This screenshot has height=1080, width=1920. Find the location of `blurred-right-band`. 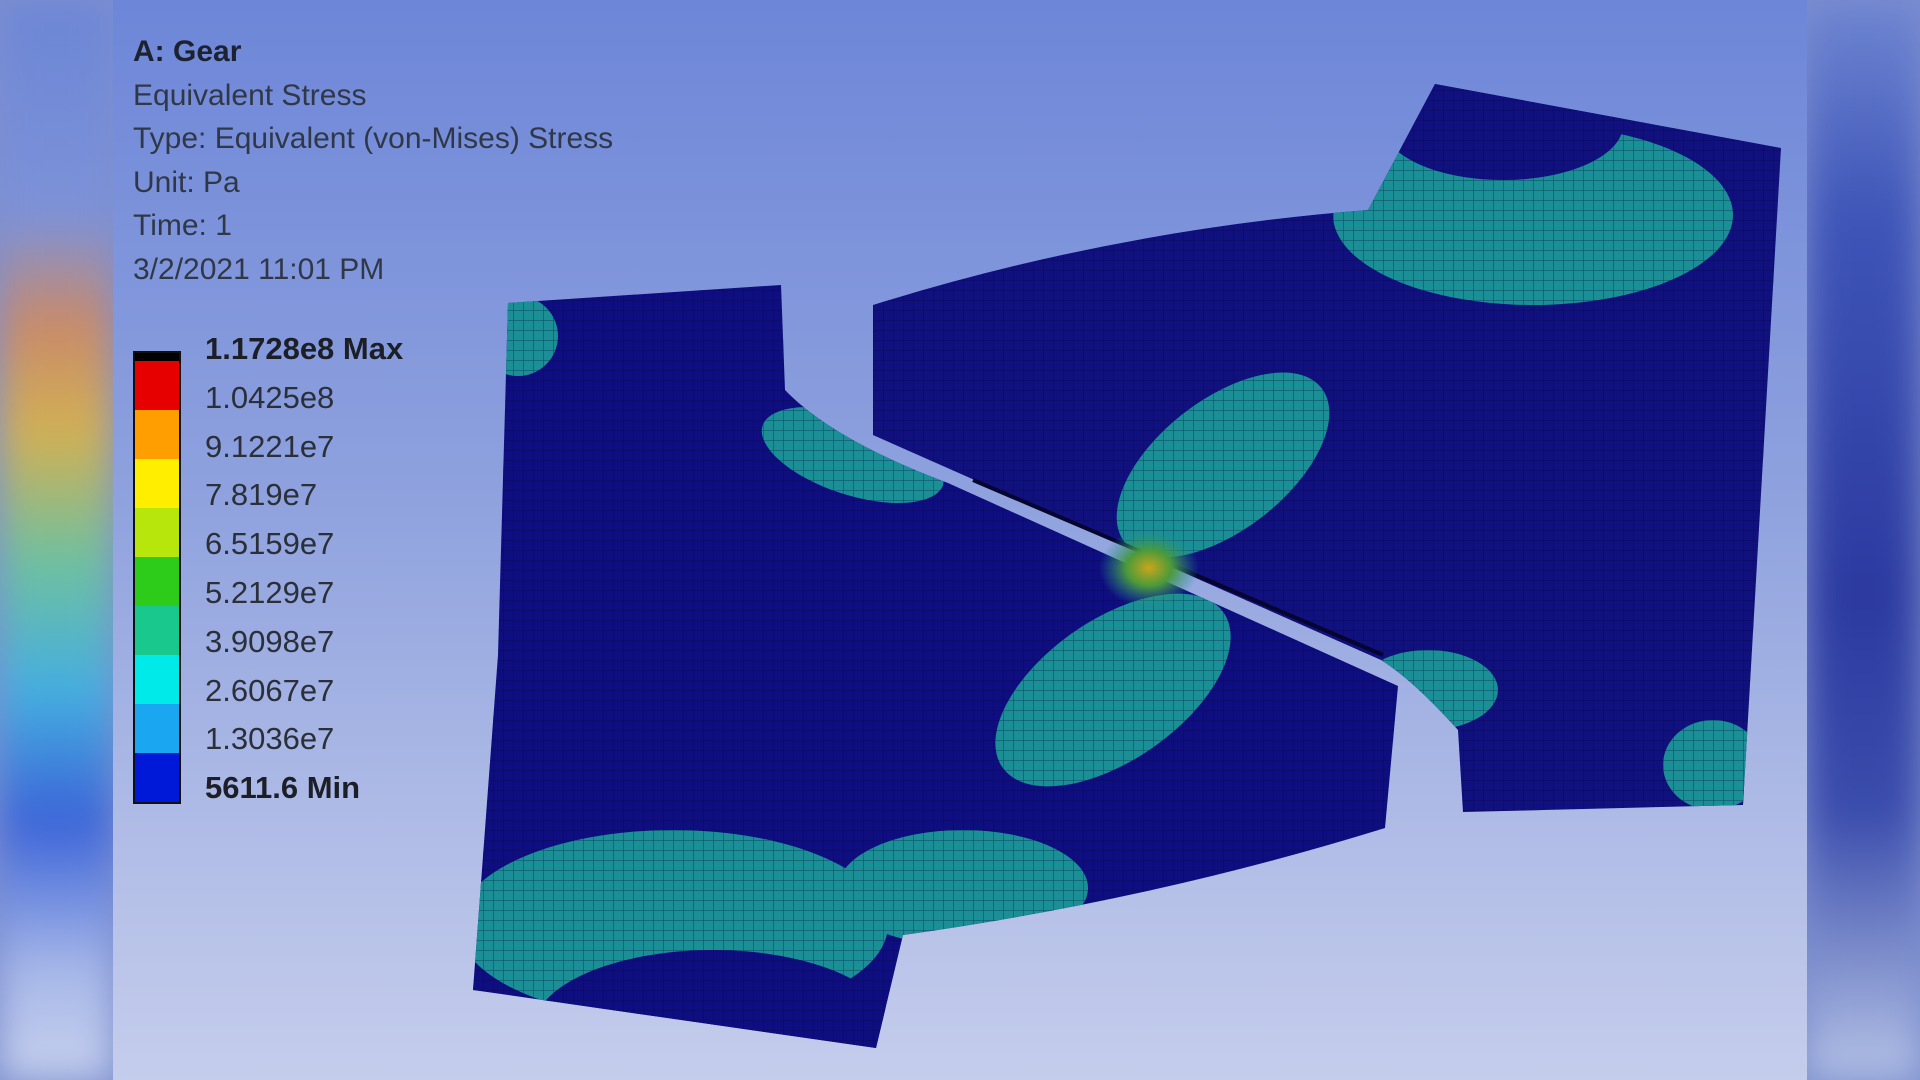

blurred-right-band is located at coordinates (1863, 540).